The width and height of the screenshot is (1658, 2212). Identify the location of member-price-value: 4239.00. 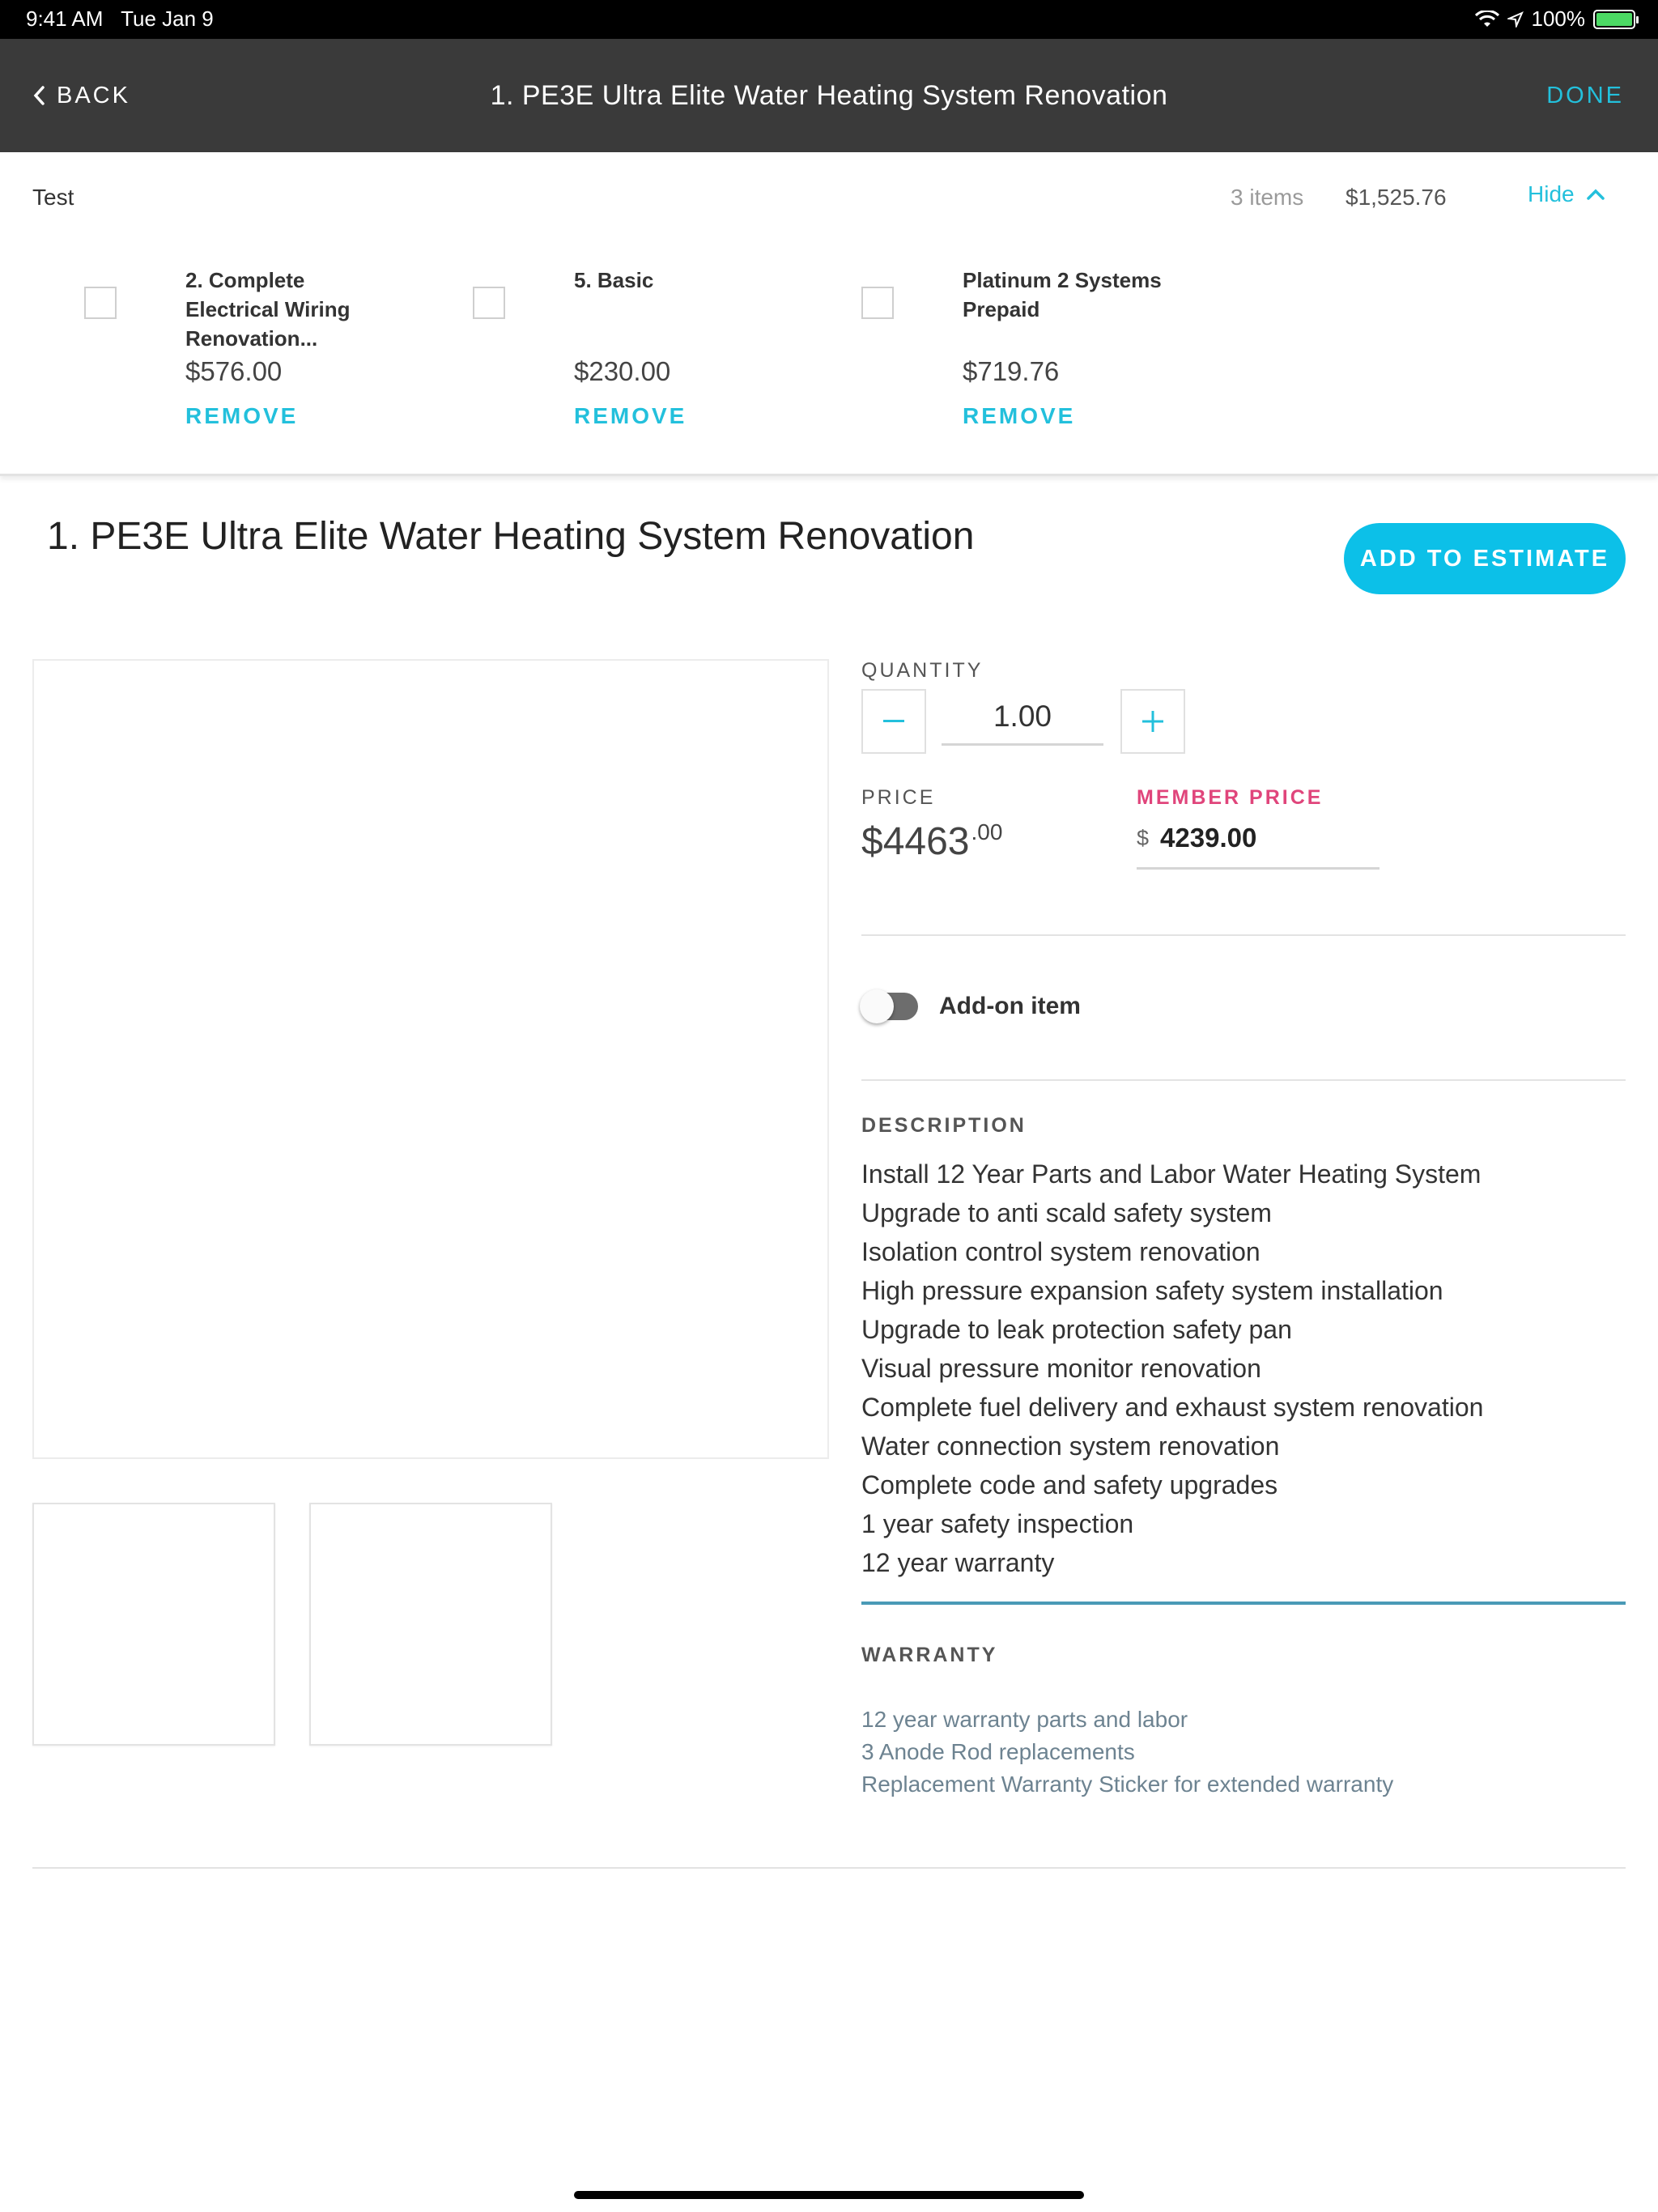
(1208, 838).